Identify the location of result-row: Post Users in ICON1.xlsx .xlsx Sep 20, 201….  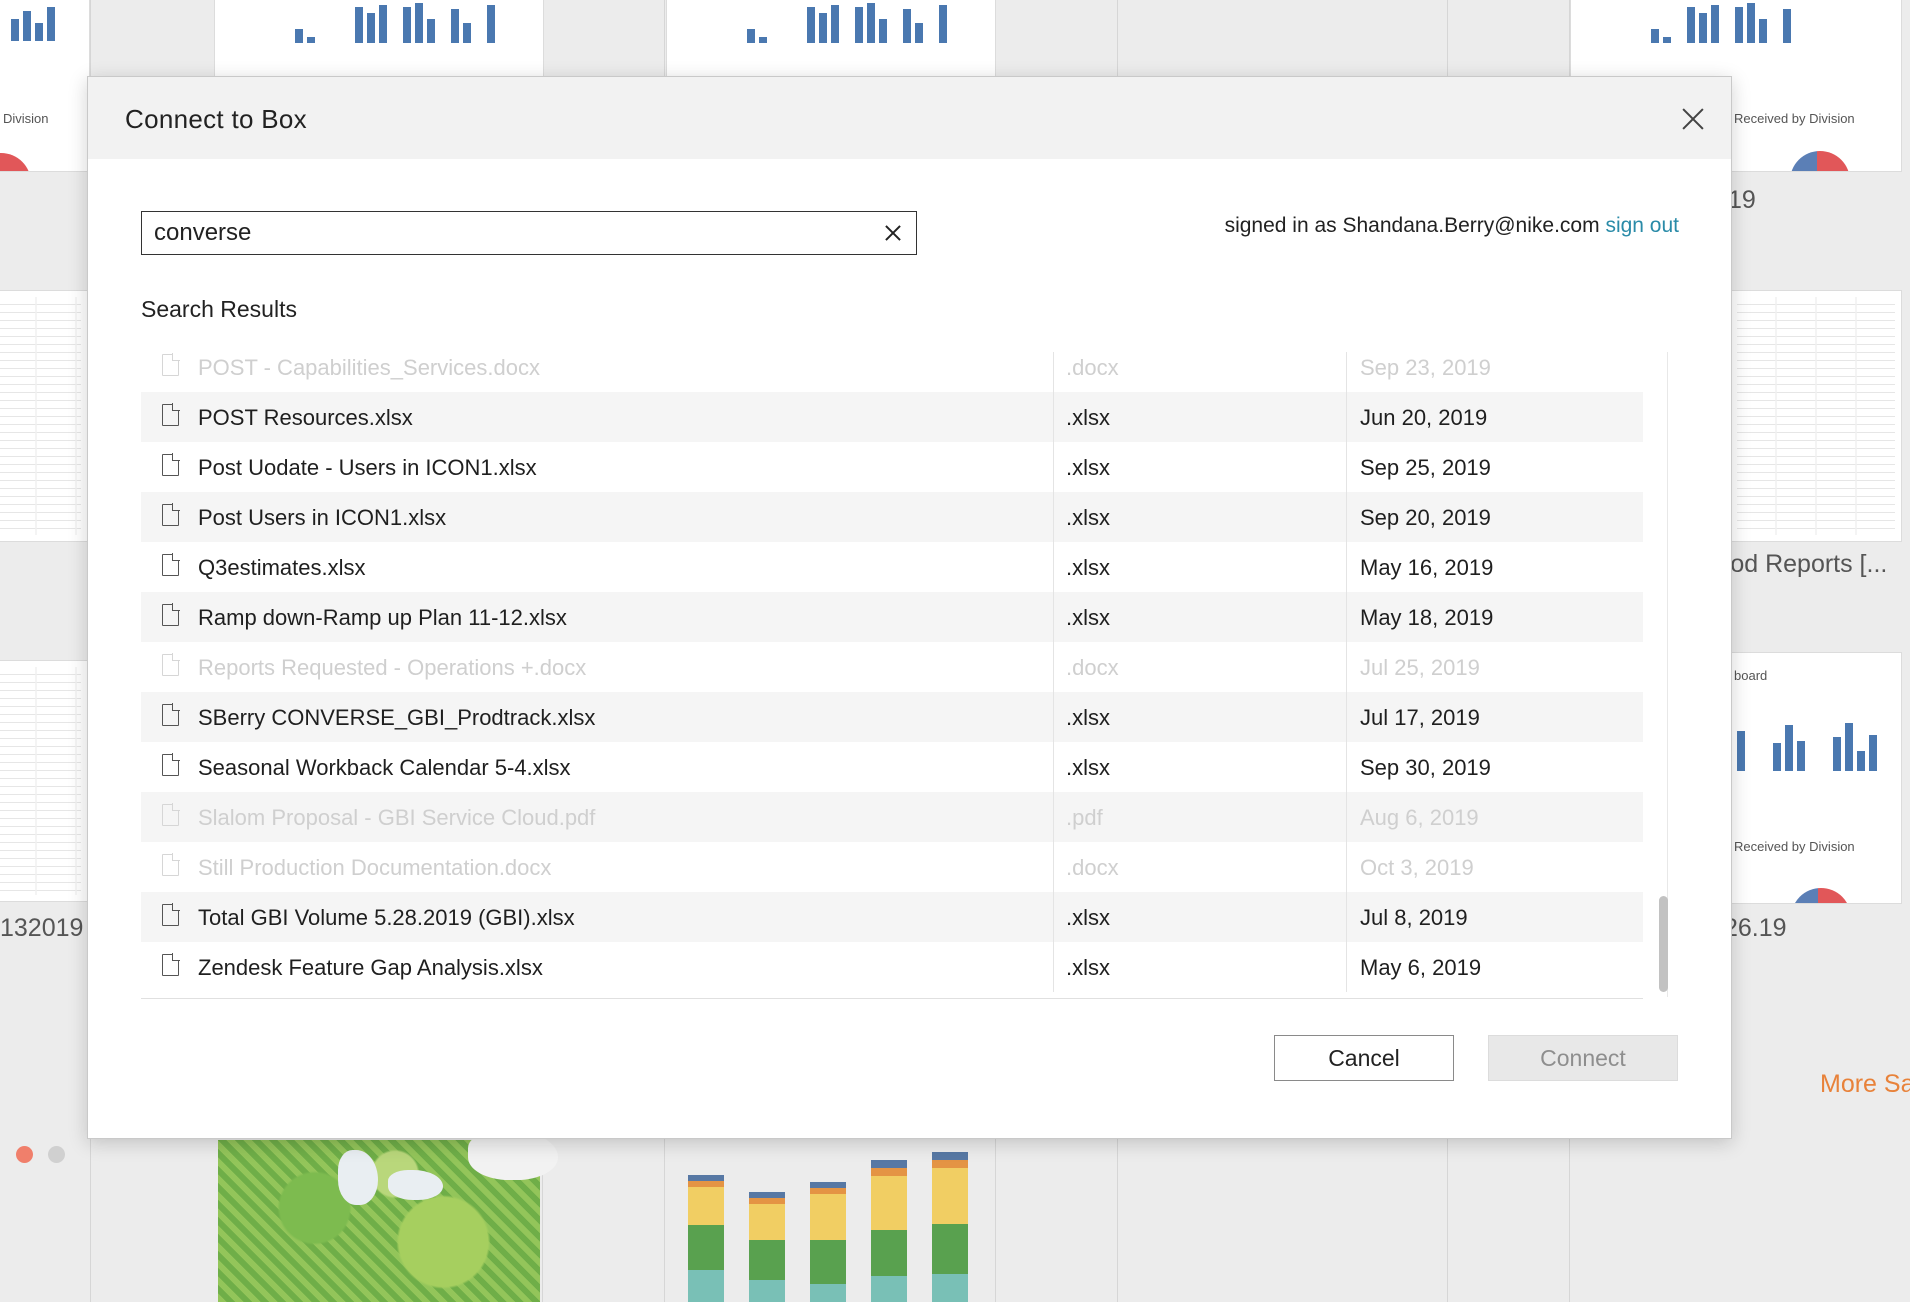
(892, 517).